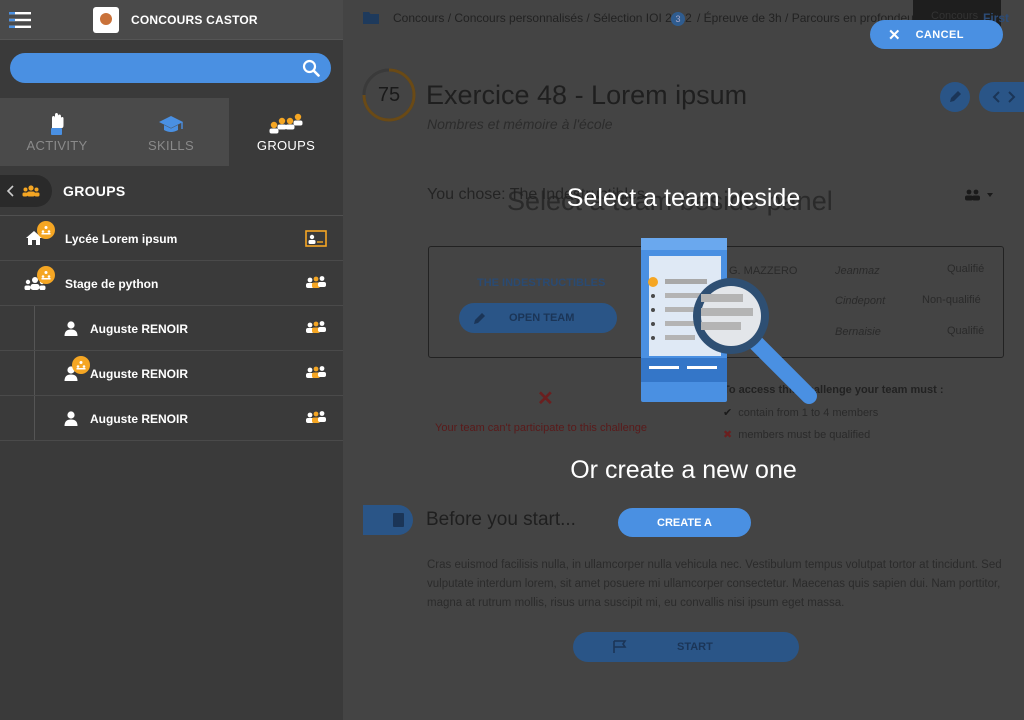 This screenshot has width=1024, height=720. What do you see at coordinates (194, 19) in the screenshot?
I see `app-title: CONCOURS CASTOR` at bounding box center [194, 19].